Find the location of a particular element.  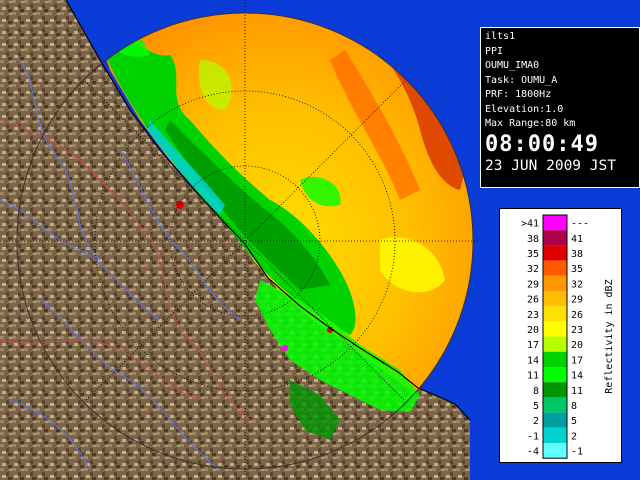

legend-upper-value: 23 is located at coordinates (577, 330).